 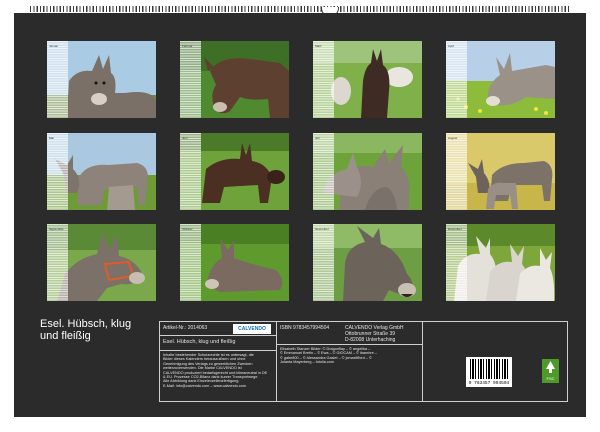 What do you see at coordinates (252, 329) in the screenshot?
I see `calvendo-logo: CALVENDO` at bounding box center [252, 329].